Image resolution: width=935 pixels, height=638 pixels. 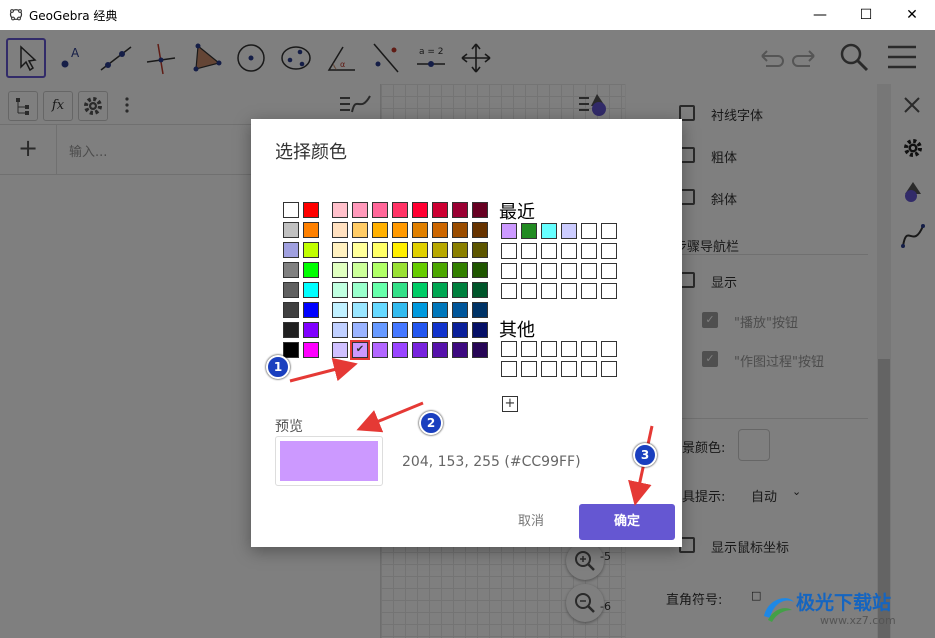 I want to click on maximize-button: ☐, so click(x=866, y=15).